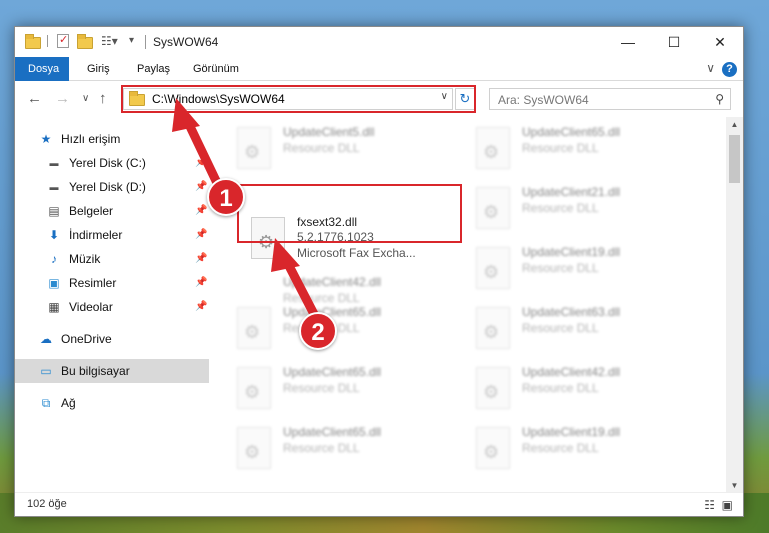 Image resolution: width=769 pixels, height=533 pixels. Describe the element at coordinates (34, 98) in the screenshot. I see `back-button: ←` at that location.